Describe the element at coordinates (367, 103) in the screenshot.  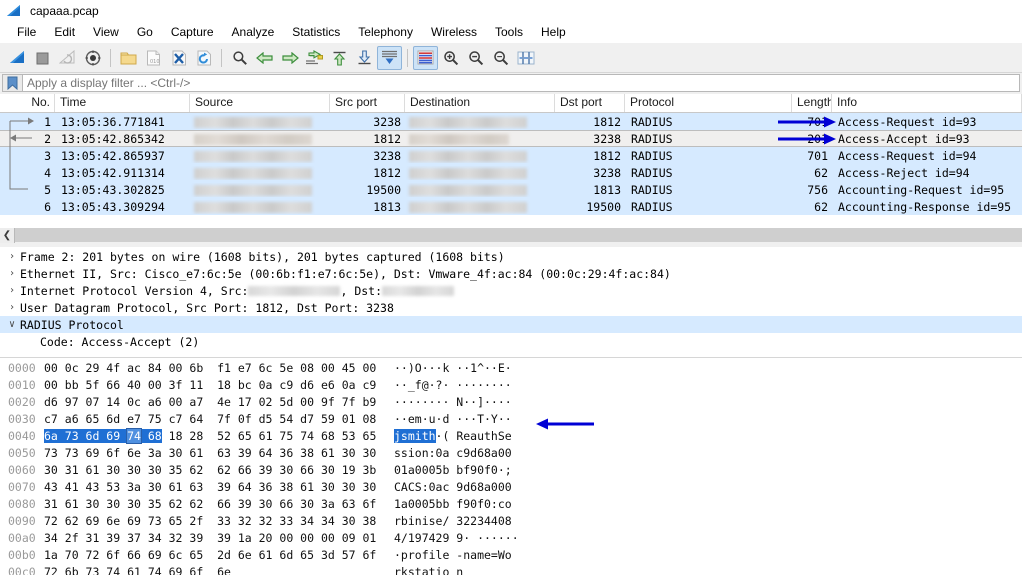
I see `column-header-src-port: Src port` at that location.